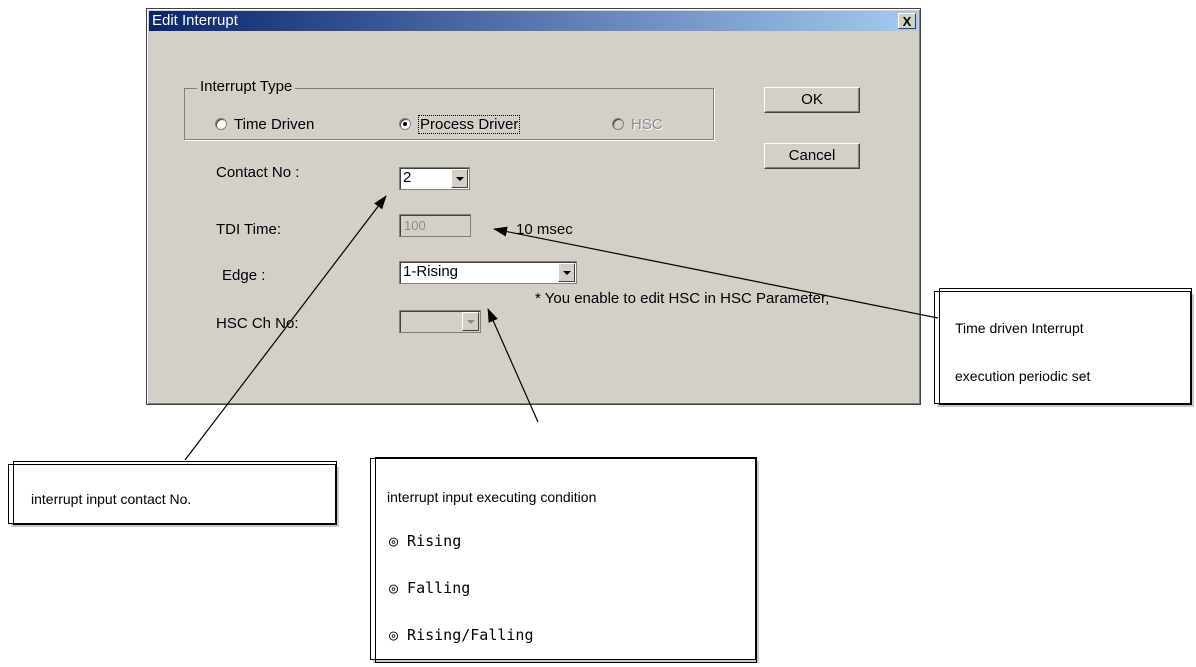 The width and height of the screenshot is (1196, 667). Describe the element at coordinates (716, 272) in the screenshot. I see `arrow-tdi-time` at that location.